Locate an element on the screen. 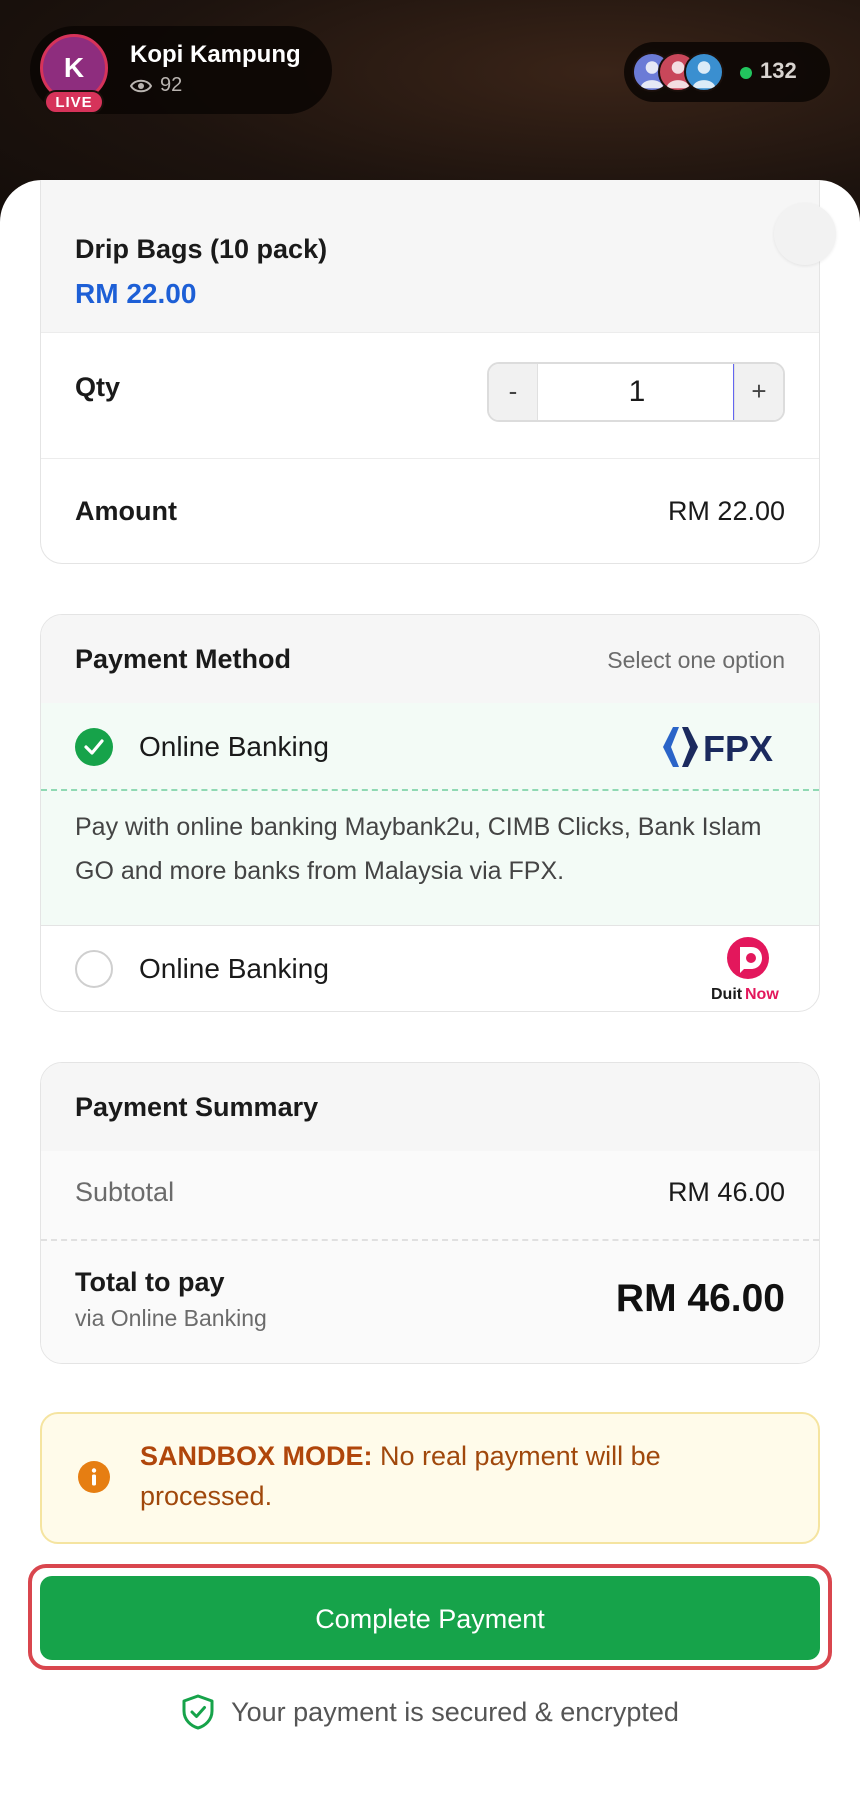  duitnow-logo: Duit Now is located at coordinates (745, 970).